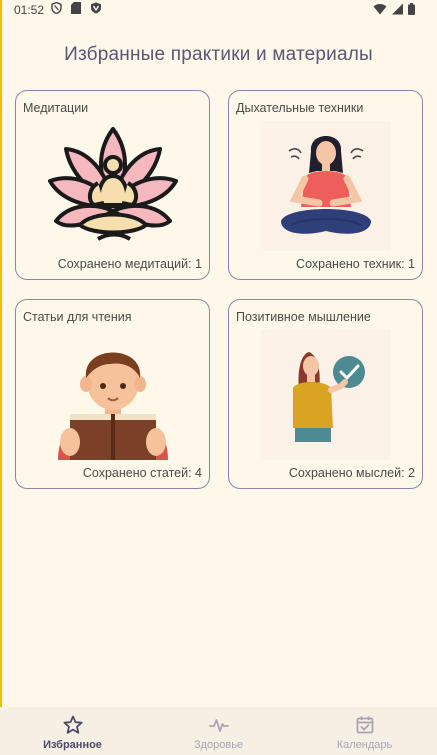  I want to click on status-left-icons, so click(76, 8).